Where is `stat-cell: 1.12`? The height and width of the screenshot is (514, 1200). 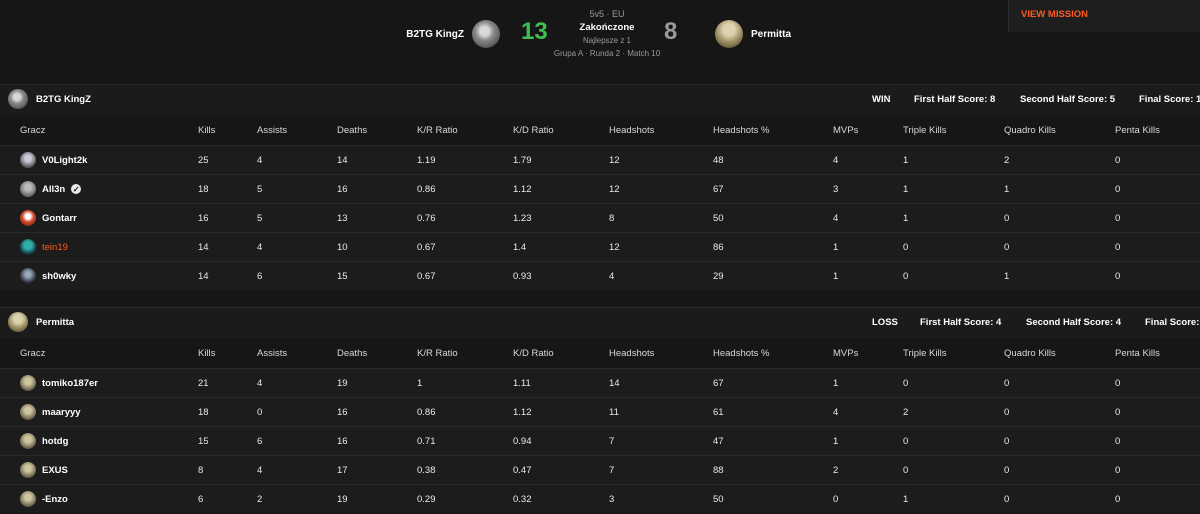
stat-cell: 1.12 is located at coordinates (522, 189).